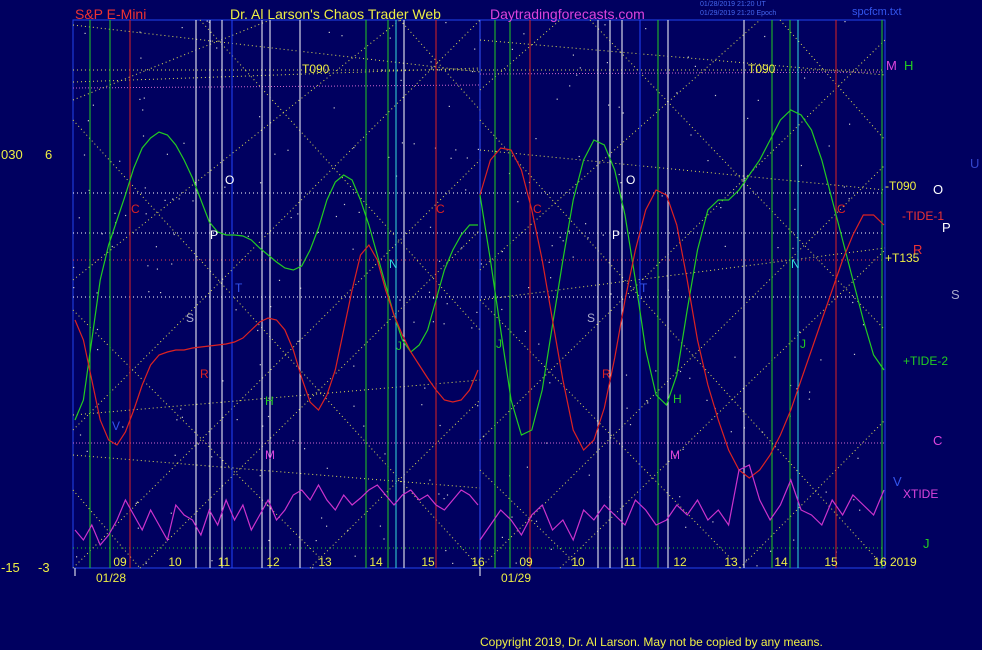 The width and height of the screenshot is (982, 650). What do you see at coordinates (731, 562) in the screenshot?
I see `x-tick-label: 13` at bounding box center [731, 562].